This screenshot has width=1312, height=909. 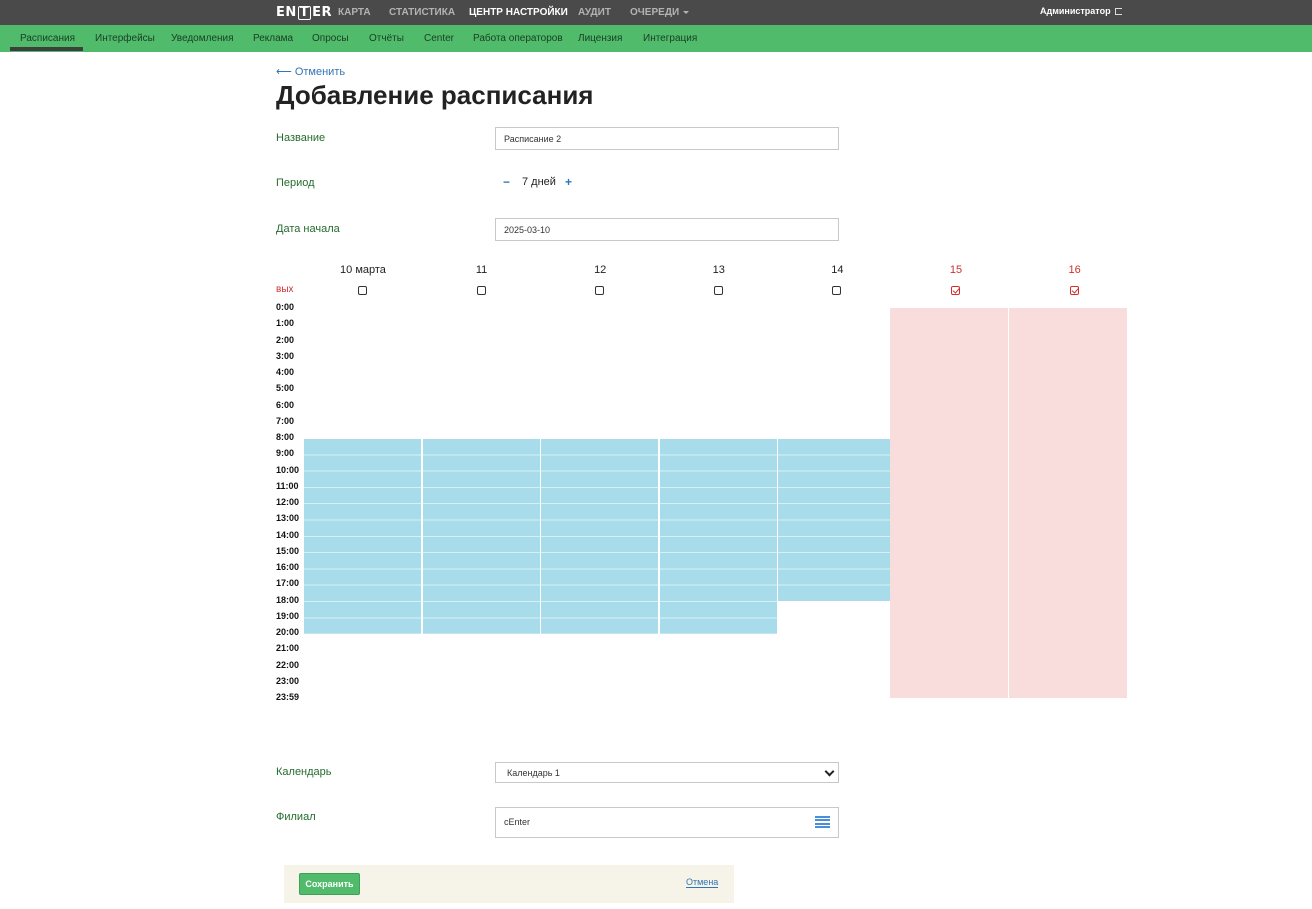 What do you see at coordinates (295, 183) in the screenshot?
I see `period-label: Период` at bounding box center [295, 183].